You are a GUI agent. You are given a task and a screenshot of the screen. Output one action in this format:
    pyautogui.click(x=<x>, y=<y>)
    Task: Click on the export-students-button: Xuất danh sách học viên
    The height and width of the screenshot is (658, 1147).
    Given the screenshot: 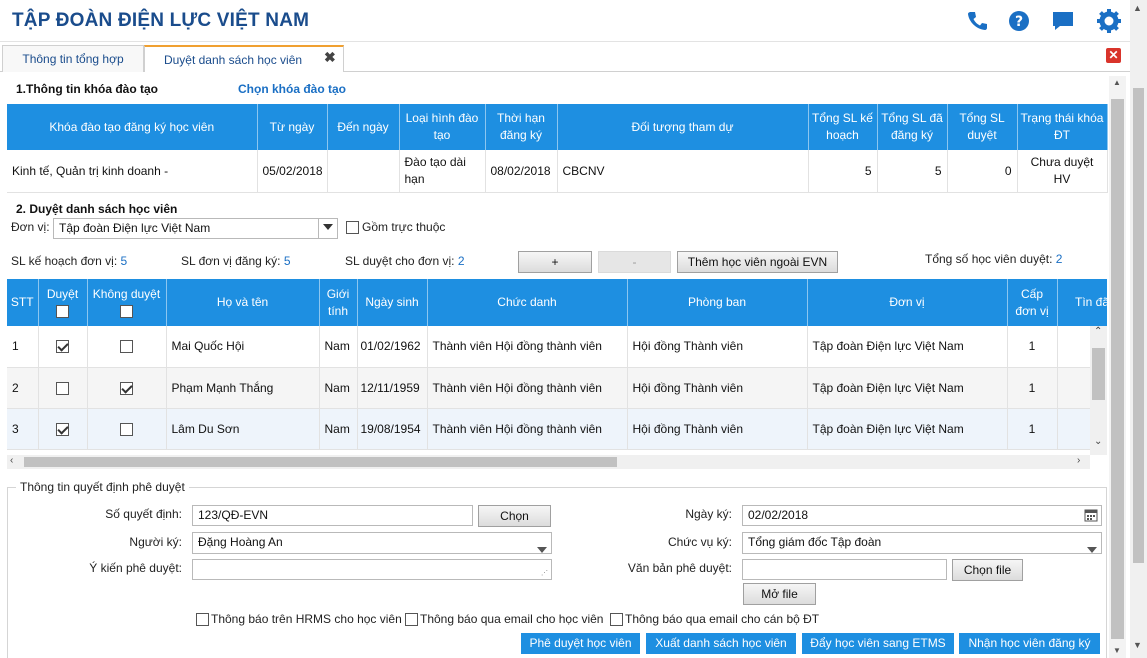 What is the action you would take?
    pyautogui.click(x=721, y=643)
    